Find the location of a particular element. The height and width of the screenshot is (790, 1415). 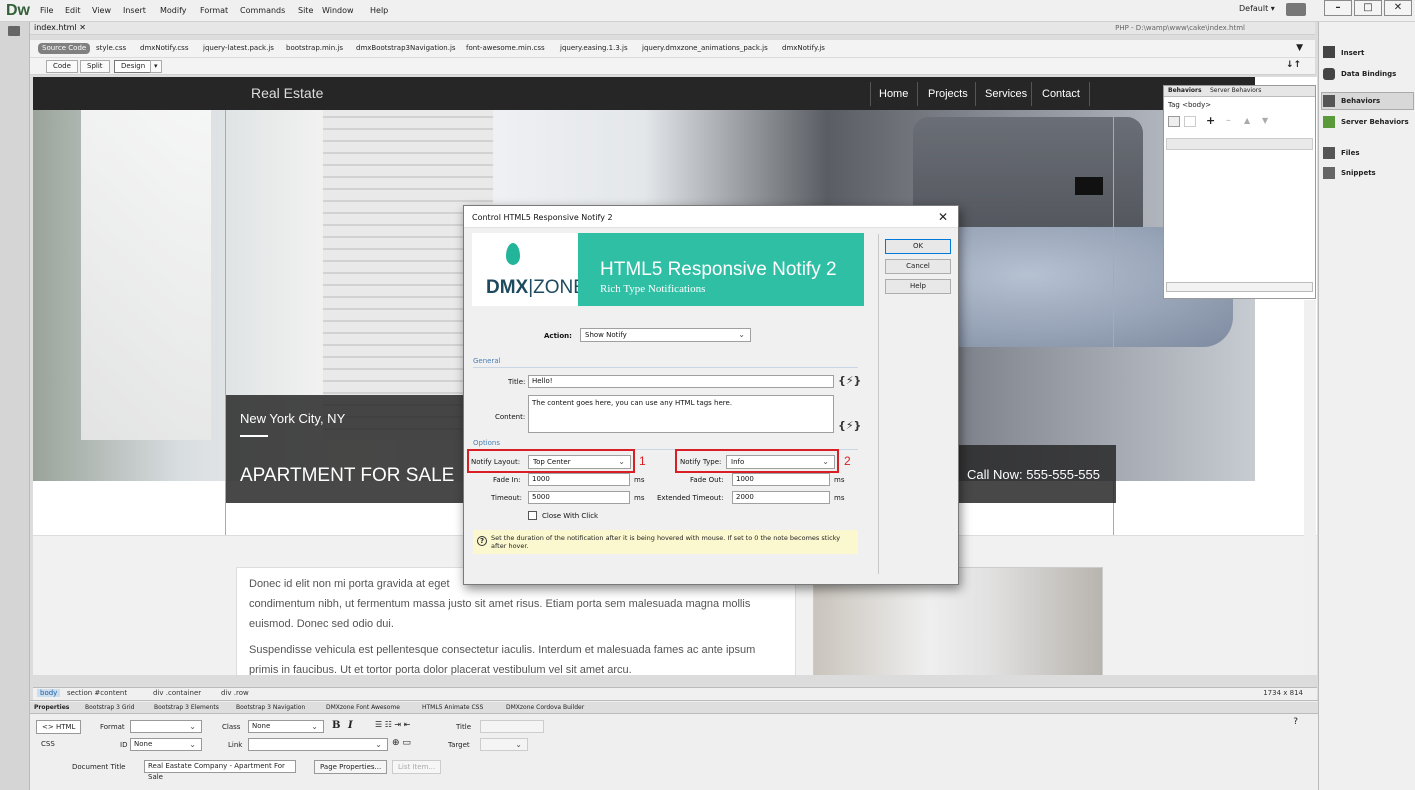

id-select: None ⌄ is located at coordinates (166, 744).